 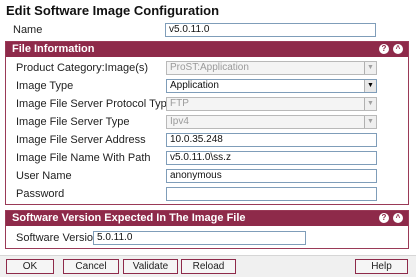 What do you see at coordinates (82, 68) in the screenshot?
I see `product-category-label: Product Category:Image(s)` at bounding box center [82, 68].